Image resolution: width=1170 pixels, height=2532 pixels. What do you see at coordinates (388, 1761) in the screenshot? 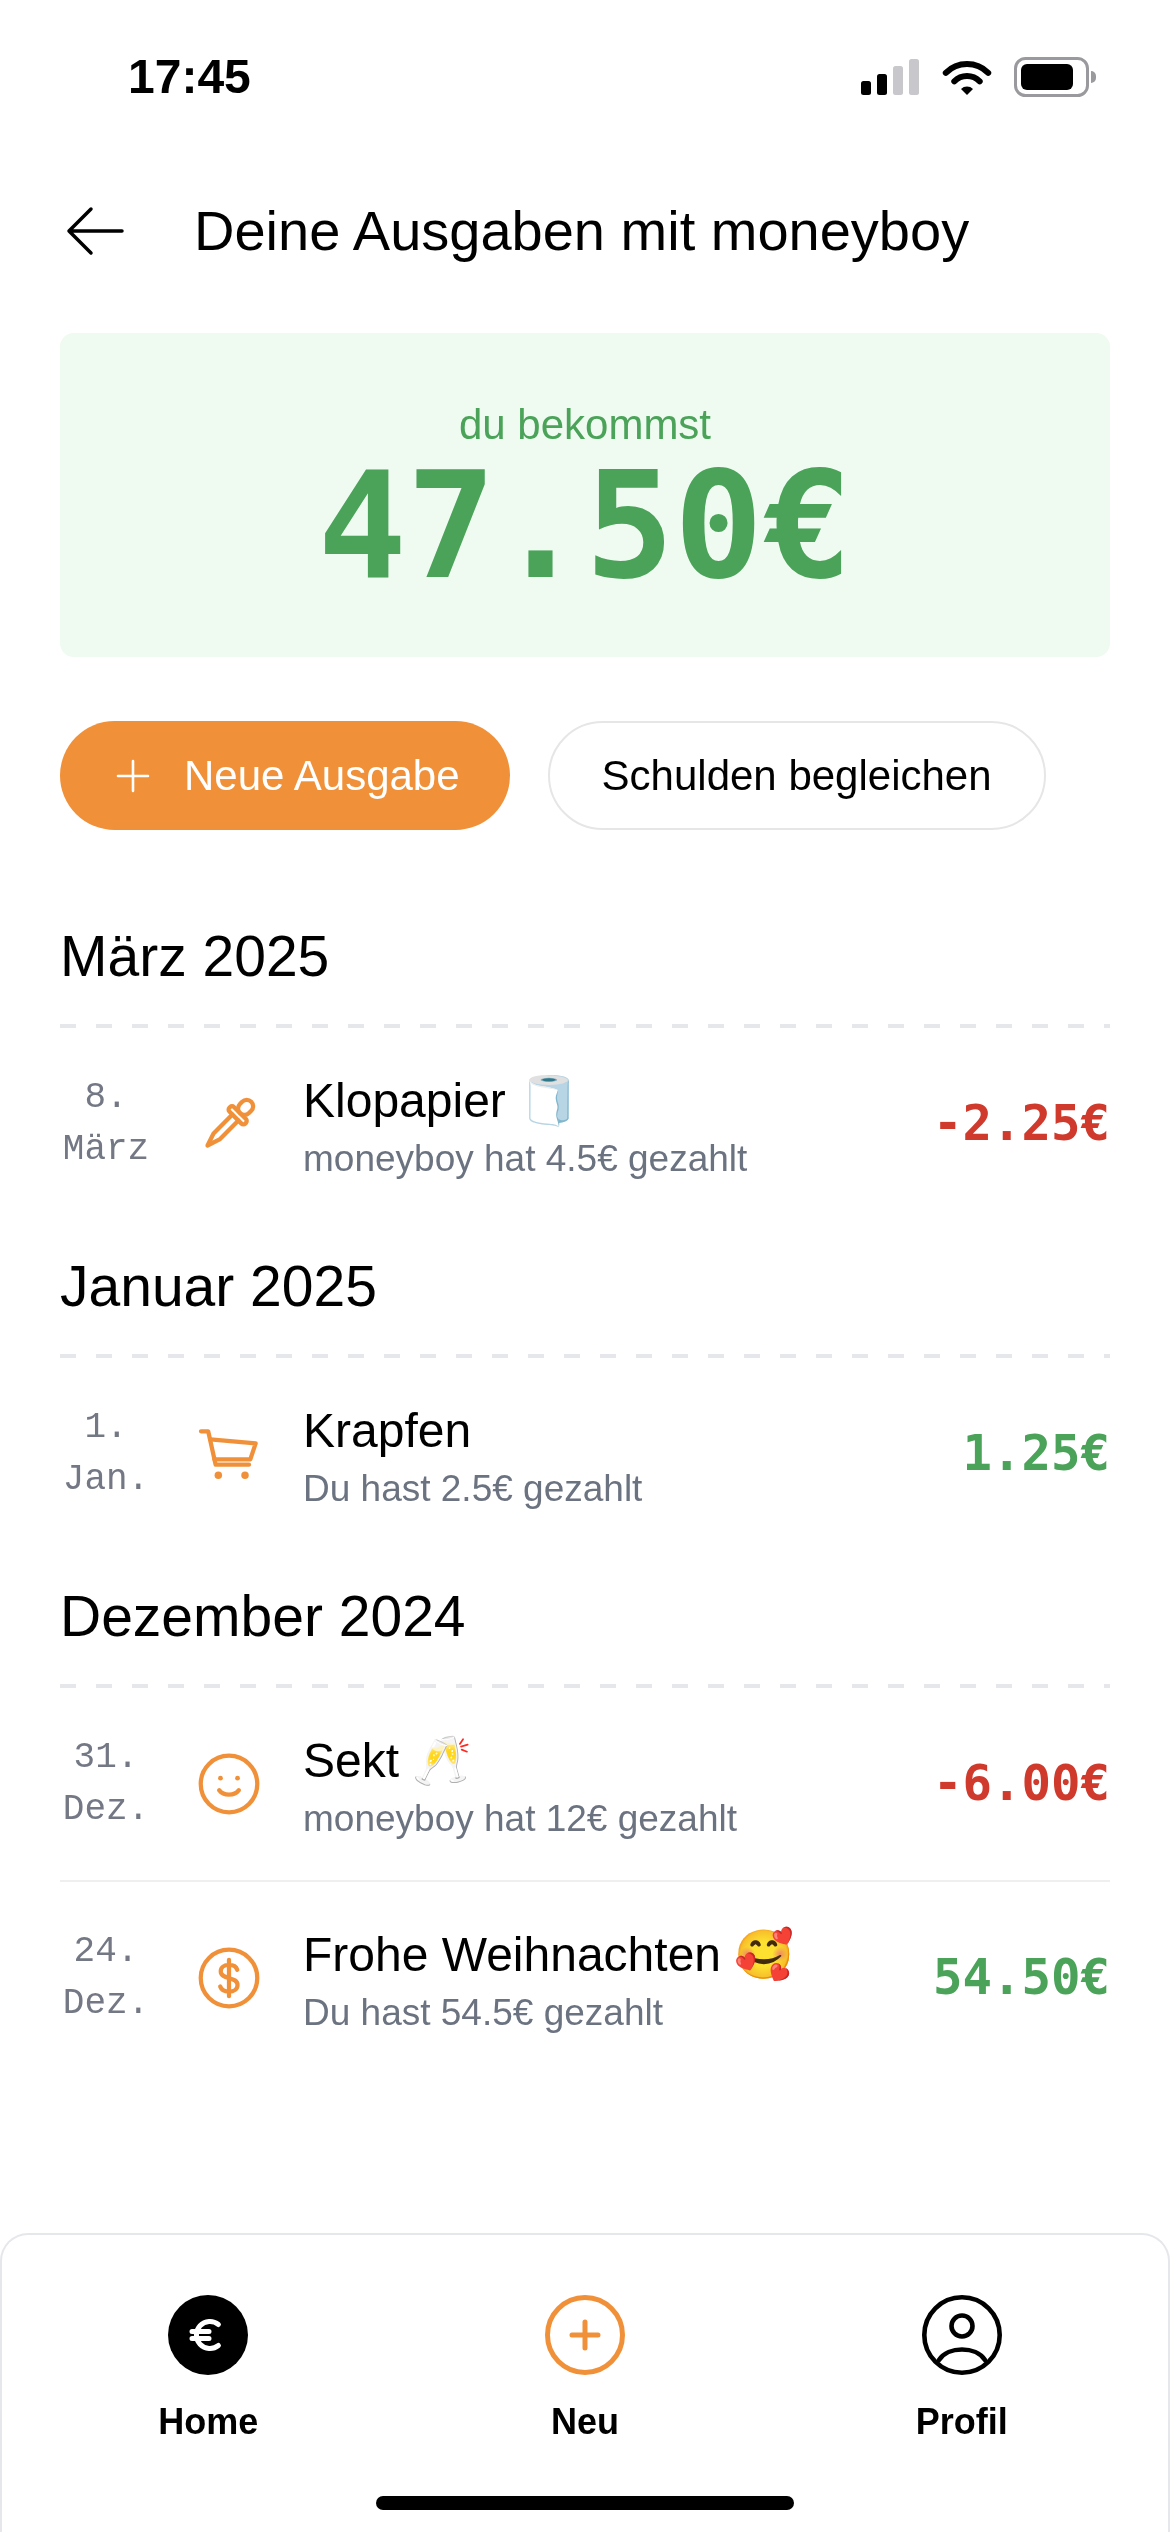
I see `expense-title: Sekt 🥂` at bounding box center [388, 1761].